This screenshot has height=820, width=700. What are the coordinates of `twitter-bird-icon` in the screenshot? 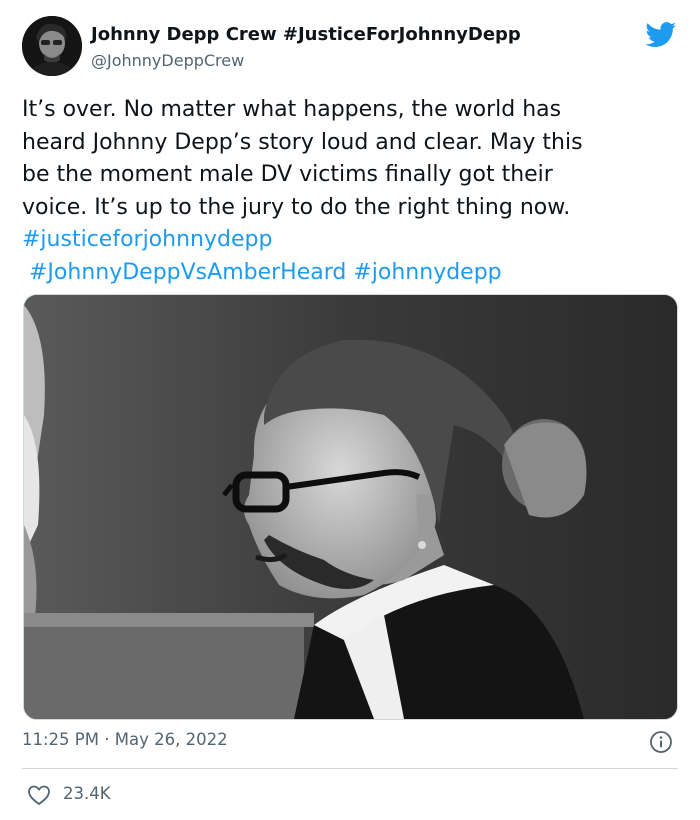 It's located at (661, 35).